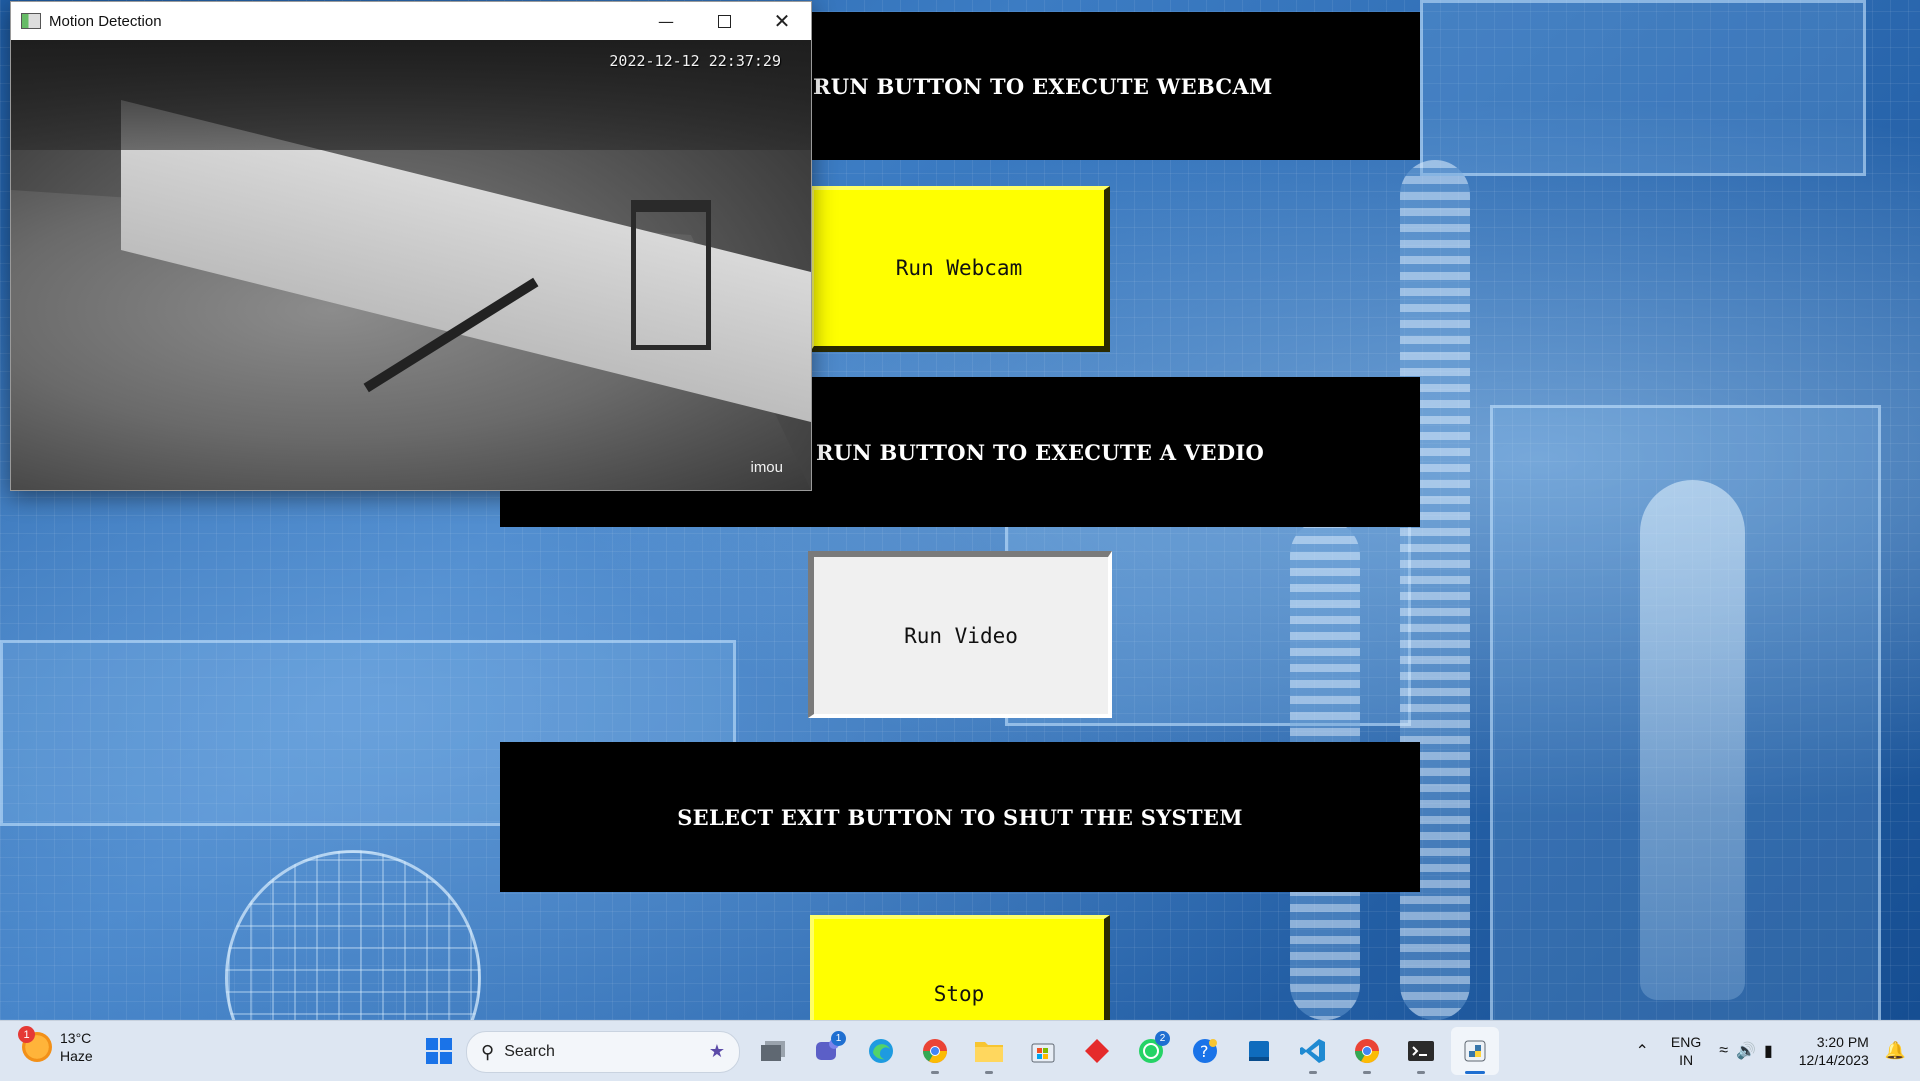  I want to click on wifi-icon: ≈, so click(1723, 1051).